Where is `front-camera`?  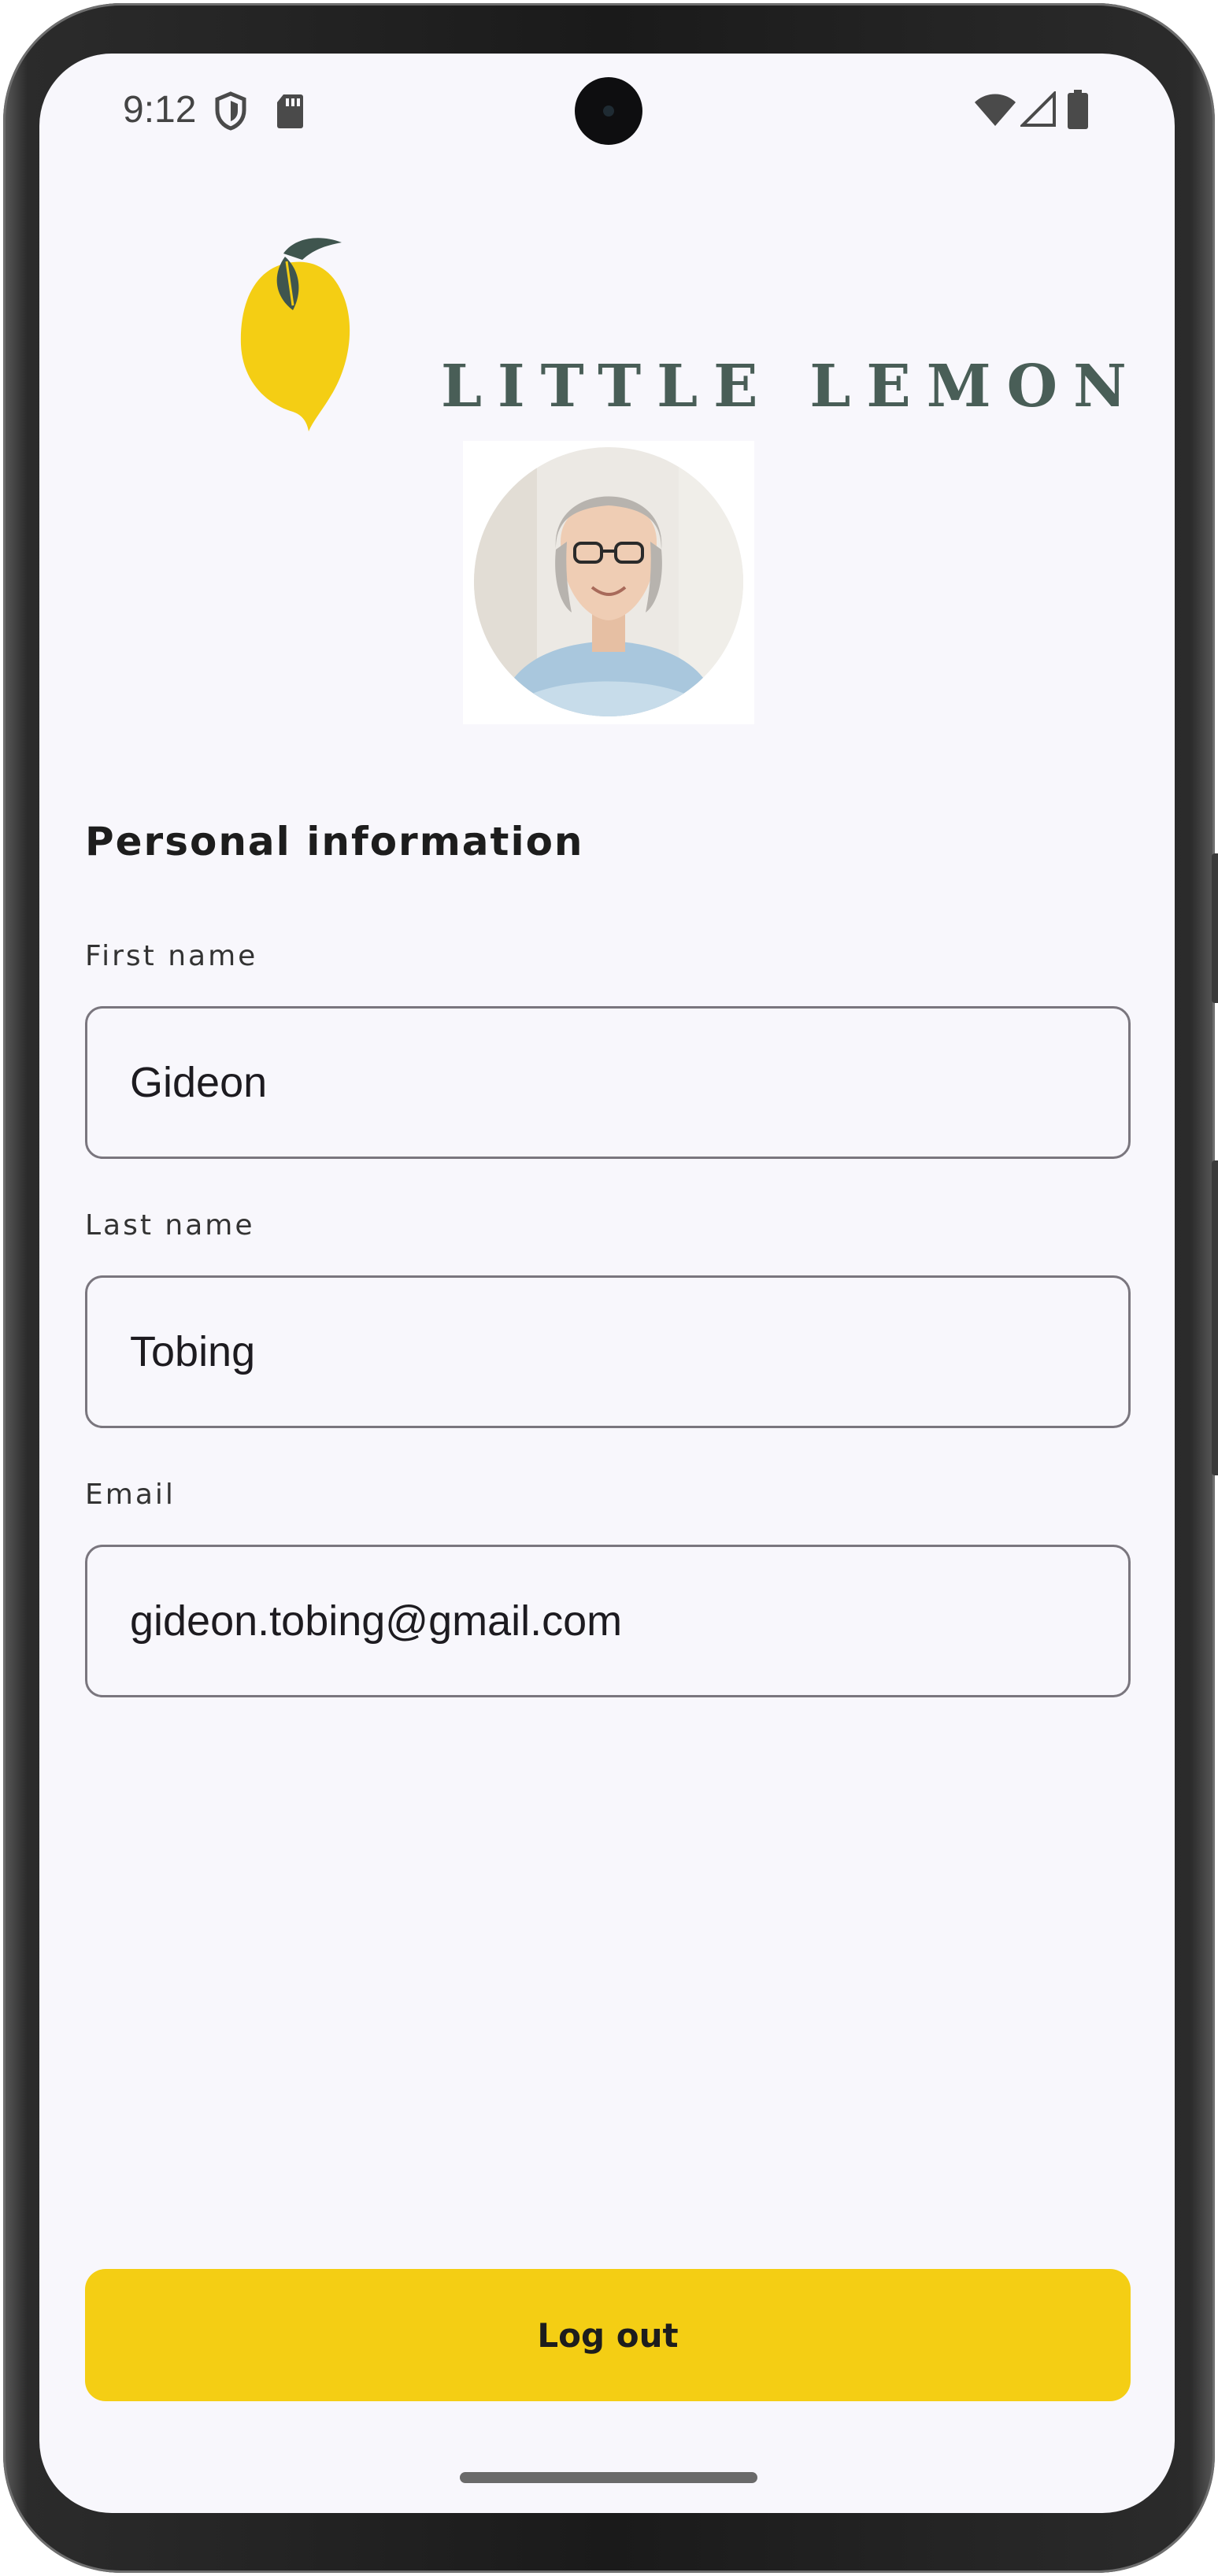 front-camera is located at coordinates (608, 111).